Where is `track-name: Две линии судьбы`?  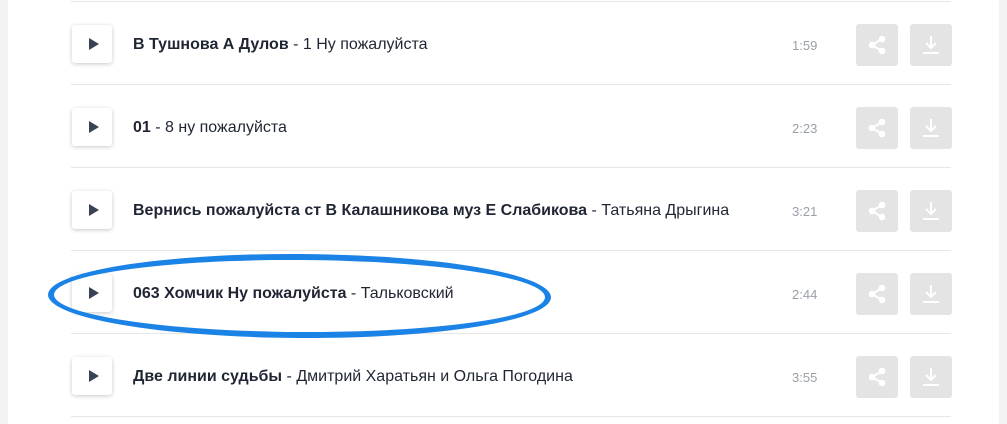
track-name: Две линии судьбы is located at coordinates (208, 376).